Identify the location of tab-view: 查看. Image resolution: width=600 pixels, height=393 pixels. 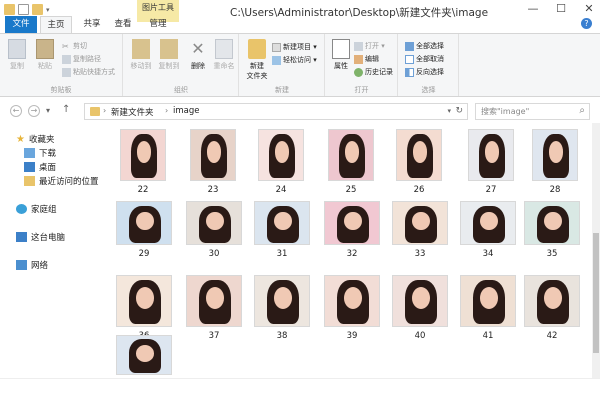
(123, 24).